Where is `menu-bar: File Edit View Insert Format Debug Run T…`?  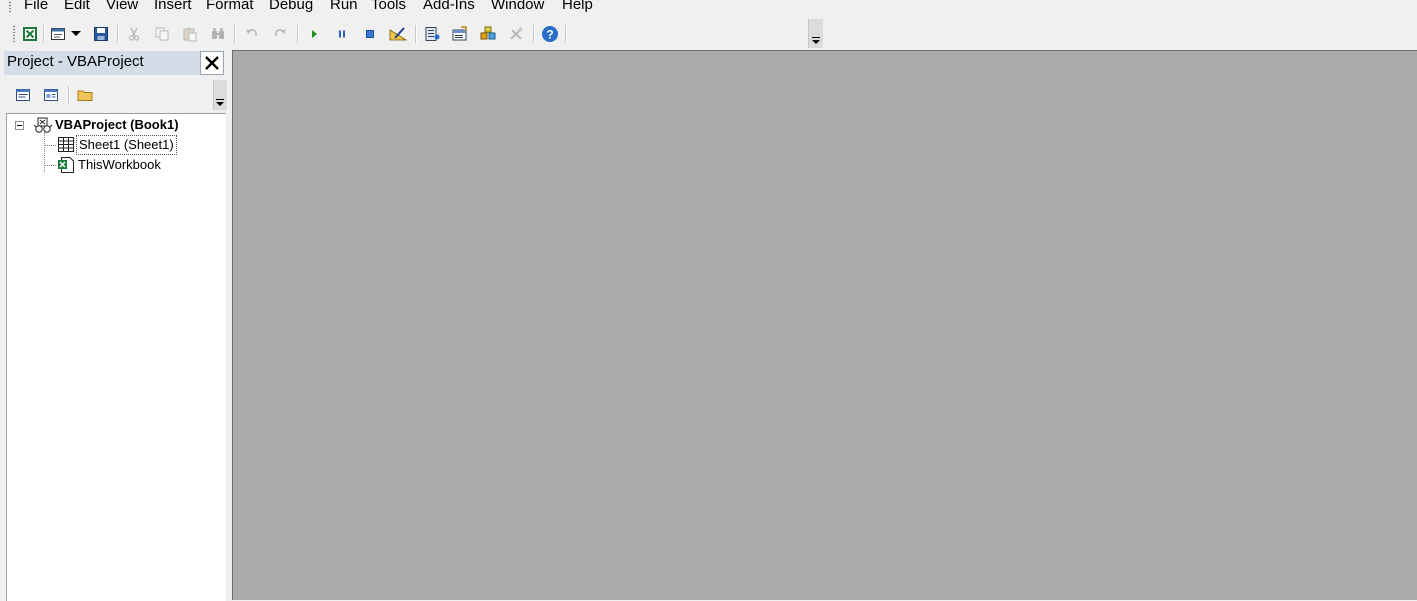 menu-bar: File Edit View Insert Format Debug Run T… is located at coordinates (708, 7).